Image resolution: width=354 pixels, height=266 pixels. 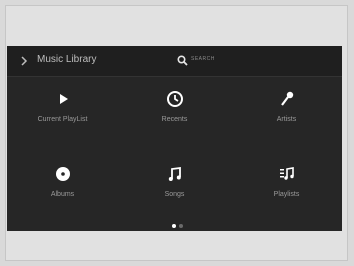 I want to click on page-dot, so click(x=181, y=226).